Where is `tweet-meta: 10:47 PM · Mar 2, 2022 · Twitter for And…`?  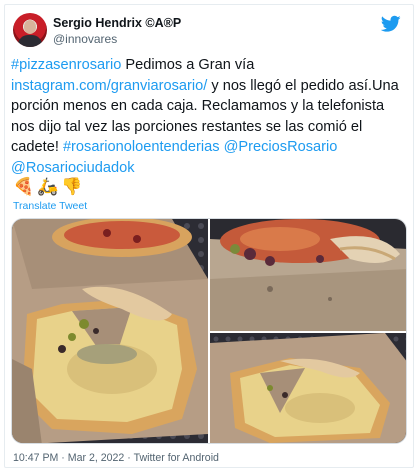 tweet-meta: 10:47 PM · Mar 2, 2022 · Twitter for And… is located at coordinates (116, 458).